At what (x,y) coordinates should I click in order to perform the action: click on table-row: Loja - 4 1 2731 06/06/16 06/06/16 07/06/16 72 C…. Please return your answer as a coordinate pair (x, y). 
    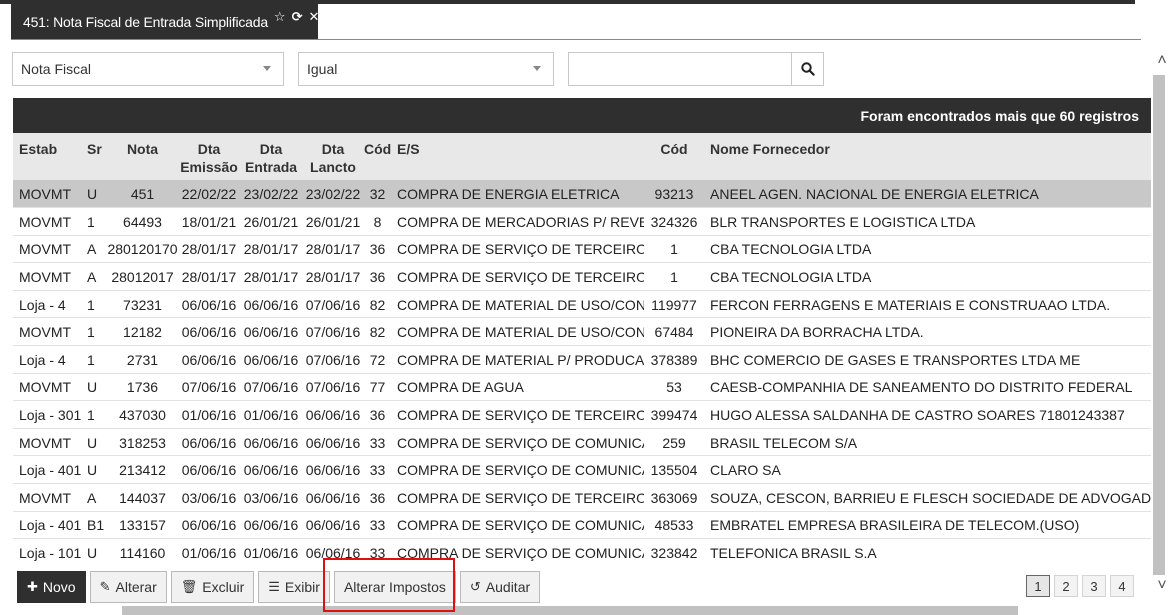
    Looking at the image, I should click on (582, 359).